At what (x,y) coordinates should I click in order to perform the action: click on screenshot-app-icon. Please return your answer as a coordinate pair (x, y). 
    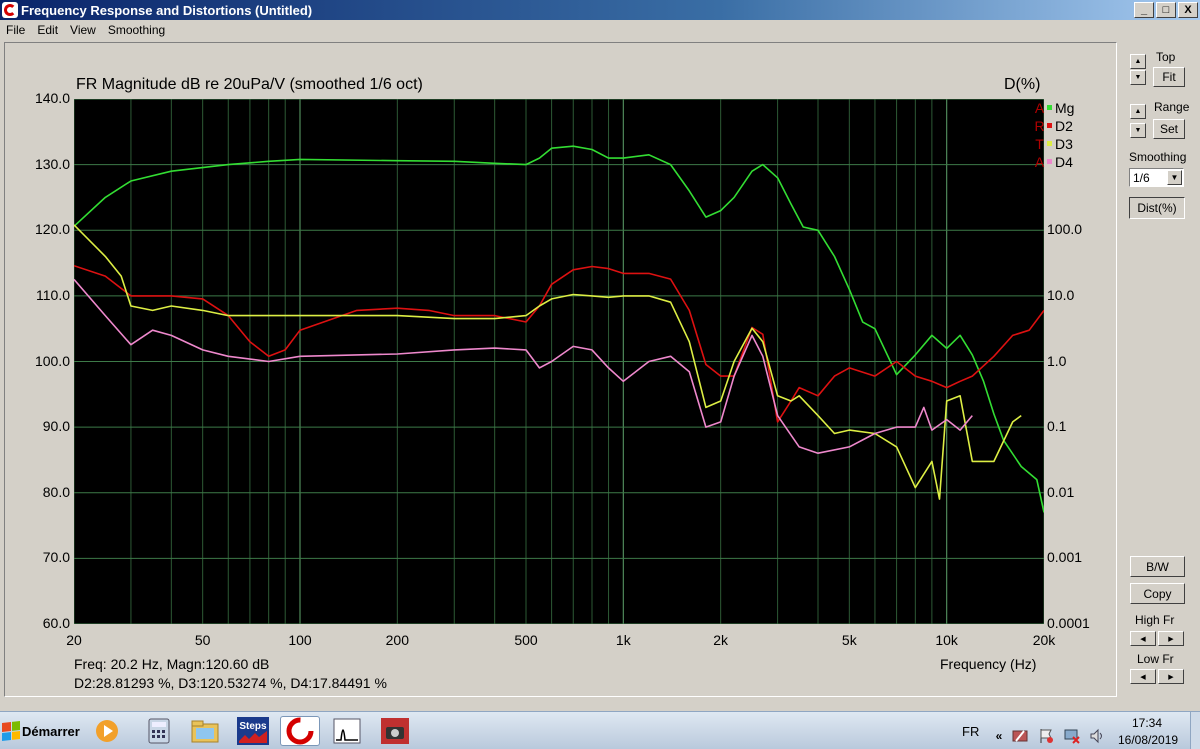
    Looking at the image, I should click on (395, 731).